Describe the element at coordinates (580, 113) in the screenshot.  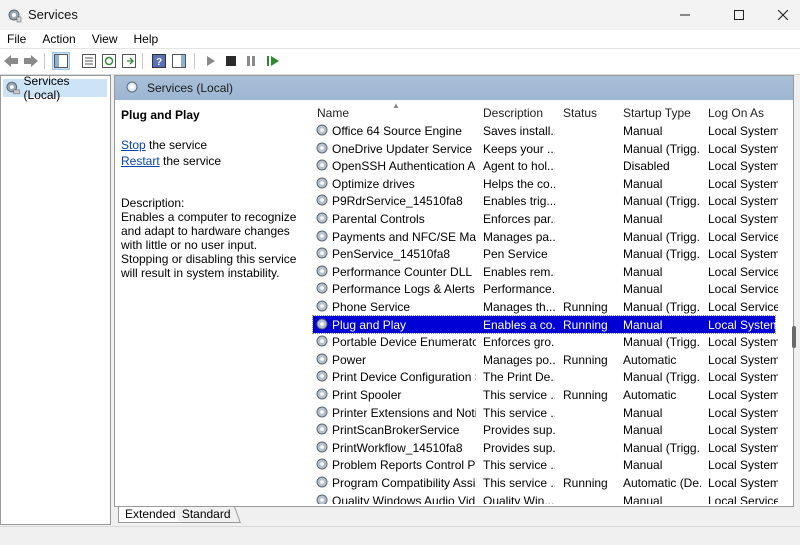
I see `column-status: Status` at that location.